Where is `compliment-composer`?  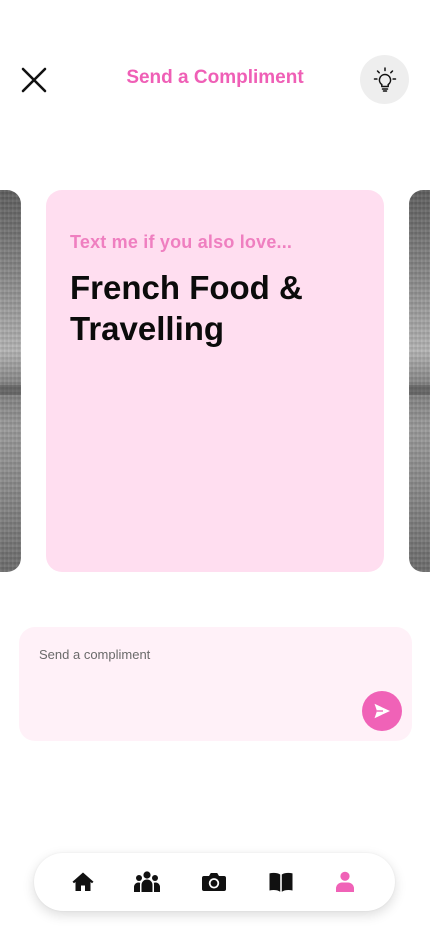
compliment-composer is located at coordinates (215, 684).